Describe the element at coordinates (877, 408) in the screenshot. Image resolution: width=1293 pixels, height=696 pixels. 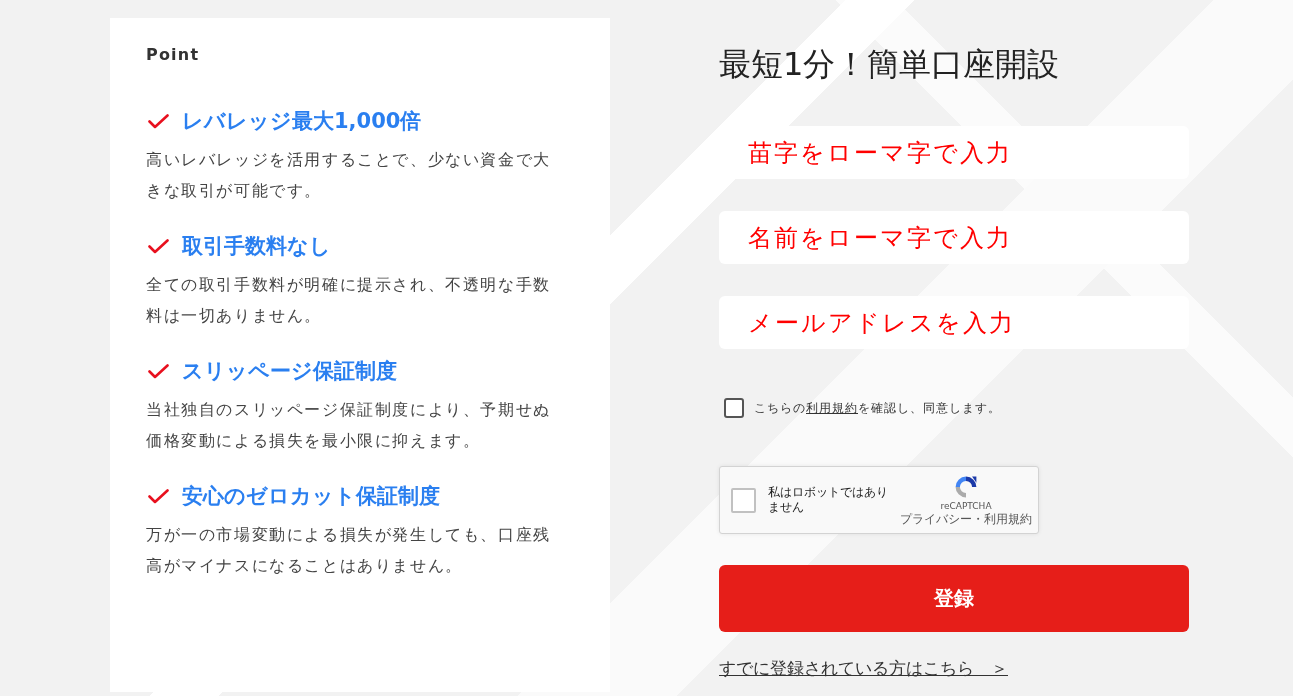
I see `terms-agreement-text: こちらの利用規約 を確認し、同意します。` at that location.